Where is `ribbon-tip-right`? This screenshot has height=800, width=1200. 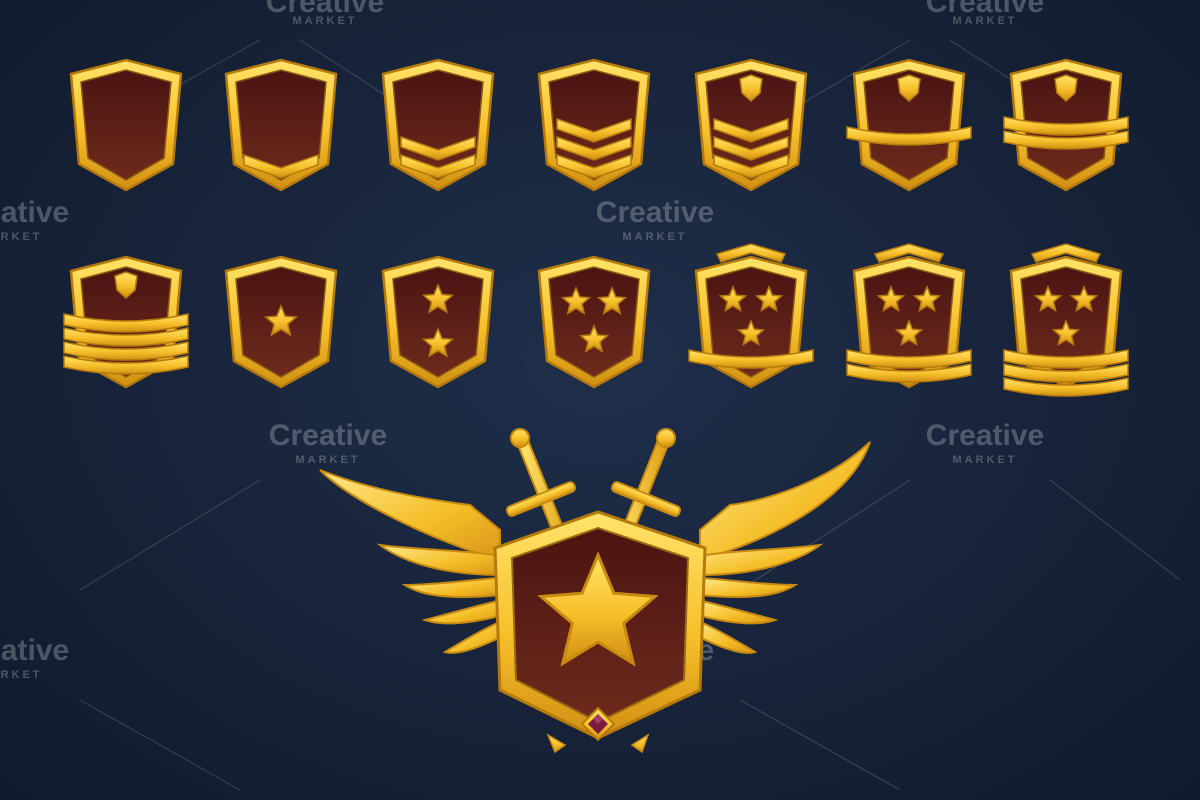 ribbon-tip-right is located at coordinates (640, 743).